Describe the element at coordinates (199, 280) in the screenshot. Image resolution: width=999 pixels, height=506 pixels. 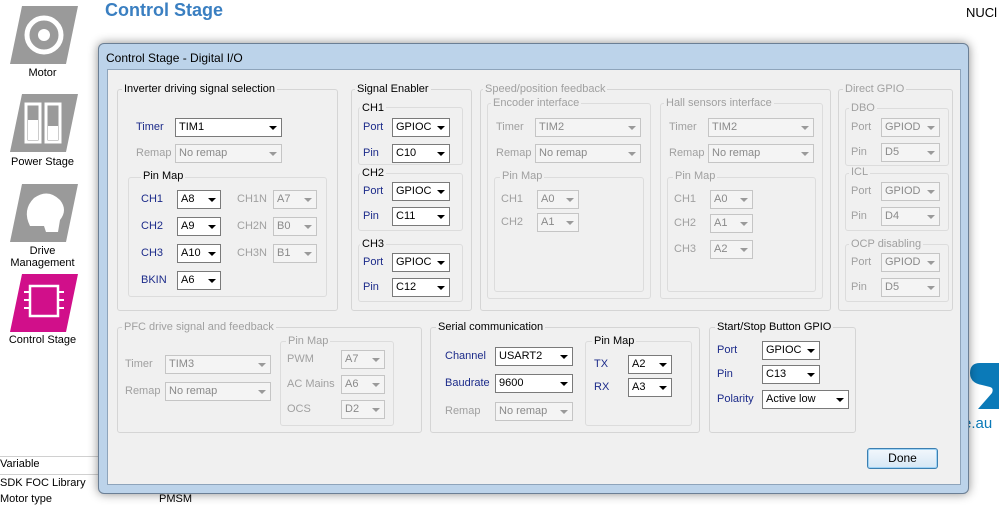
I see `inverter-bkin-select: A6` at that location.